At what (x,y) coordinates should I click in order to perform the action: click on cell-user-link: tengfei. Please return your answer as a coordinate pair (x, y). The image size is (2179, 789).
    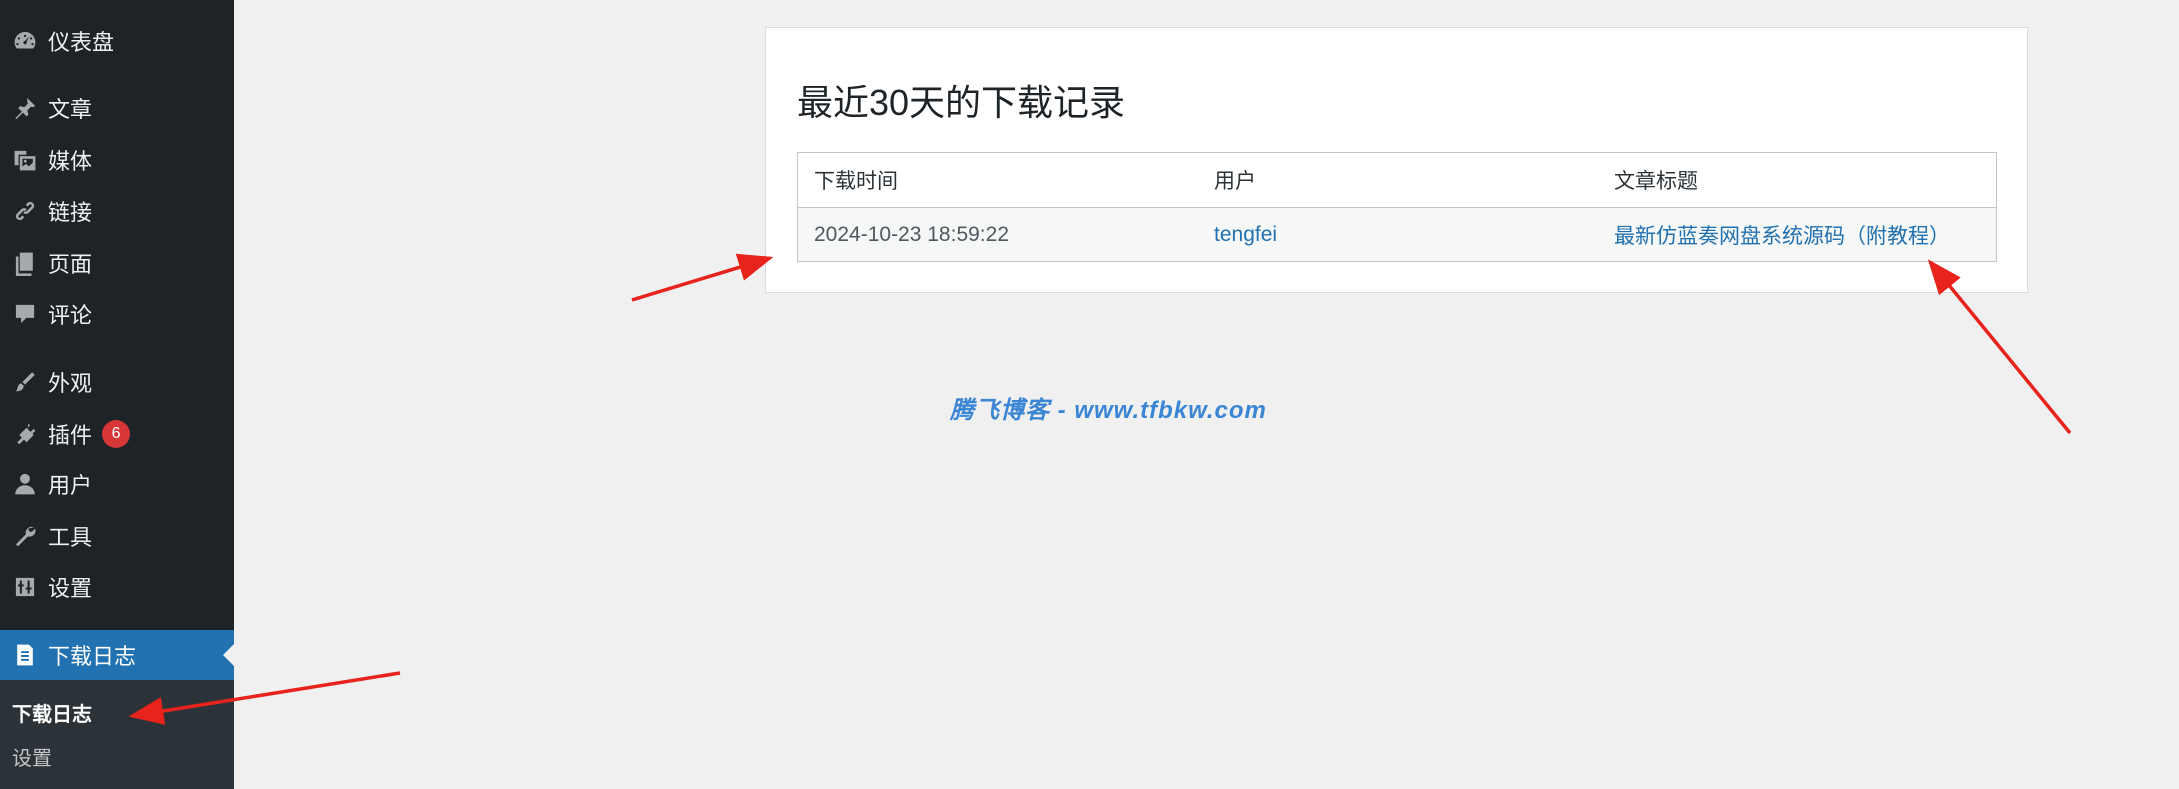
    Looking at the image, I should click on (1245, 234).